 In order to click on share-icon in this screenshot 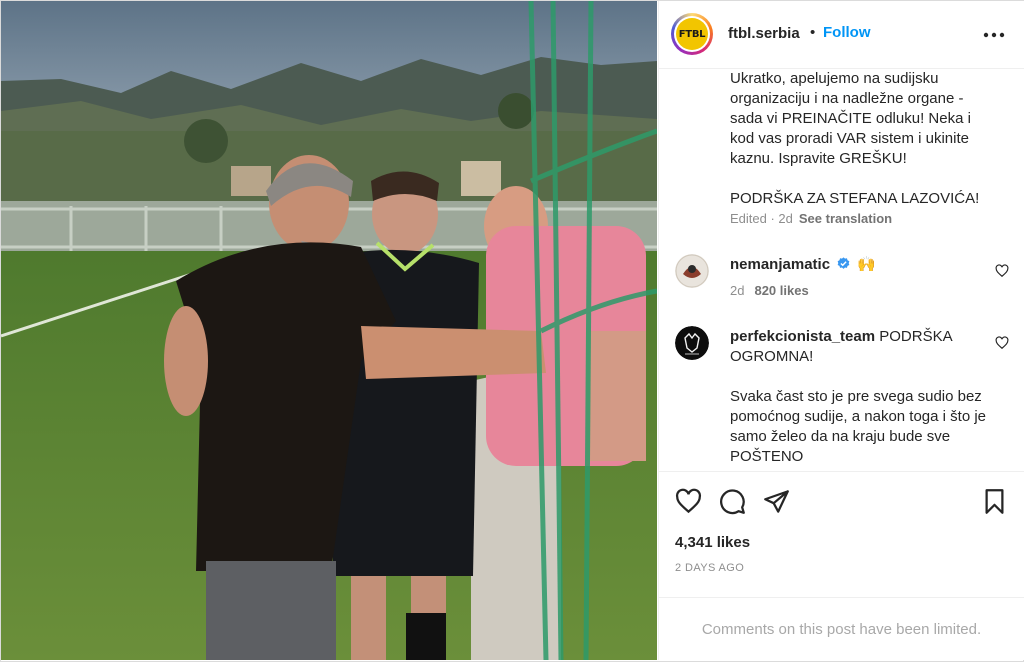, I will do `click(776, 501)`.